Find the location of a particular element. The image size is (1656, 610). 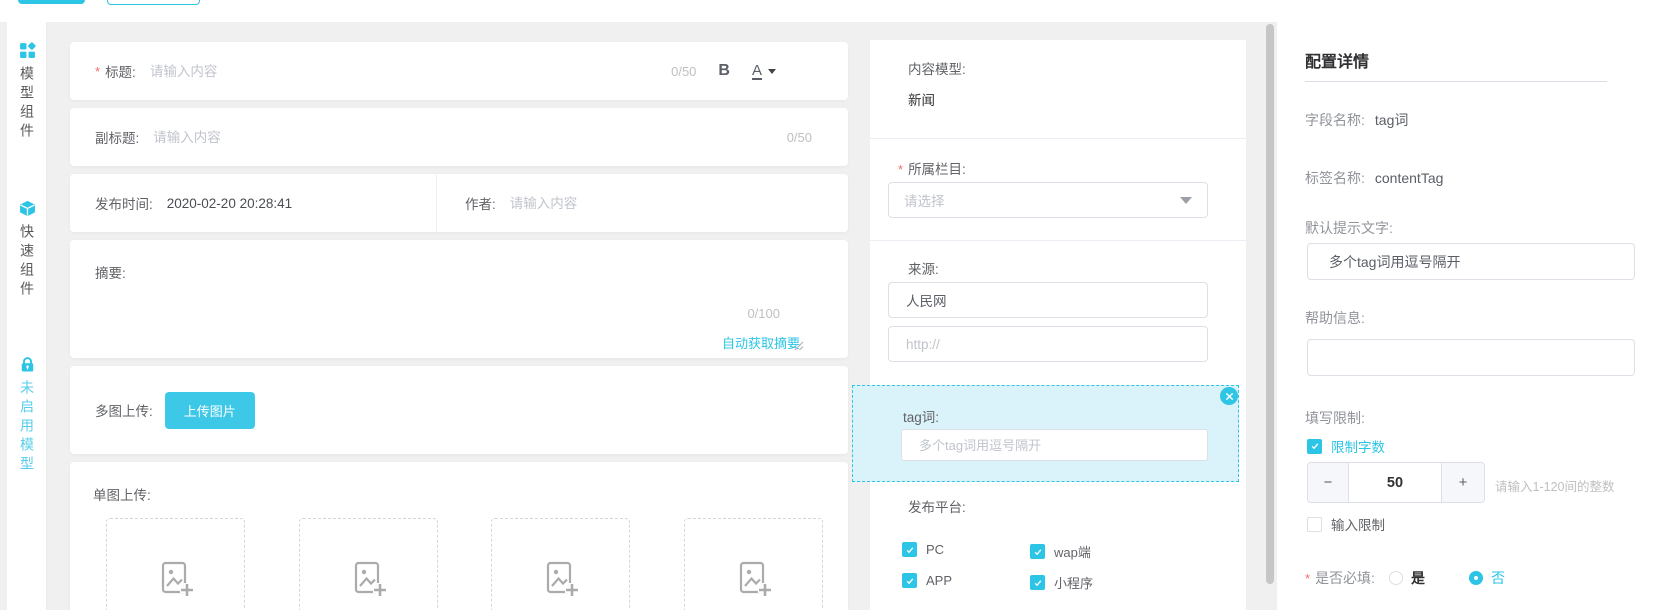

radio-unselected is located at coordinates (1395, 578).